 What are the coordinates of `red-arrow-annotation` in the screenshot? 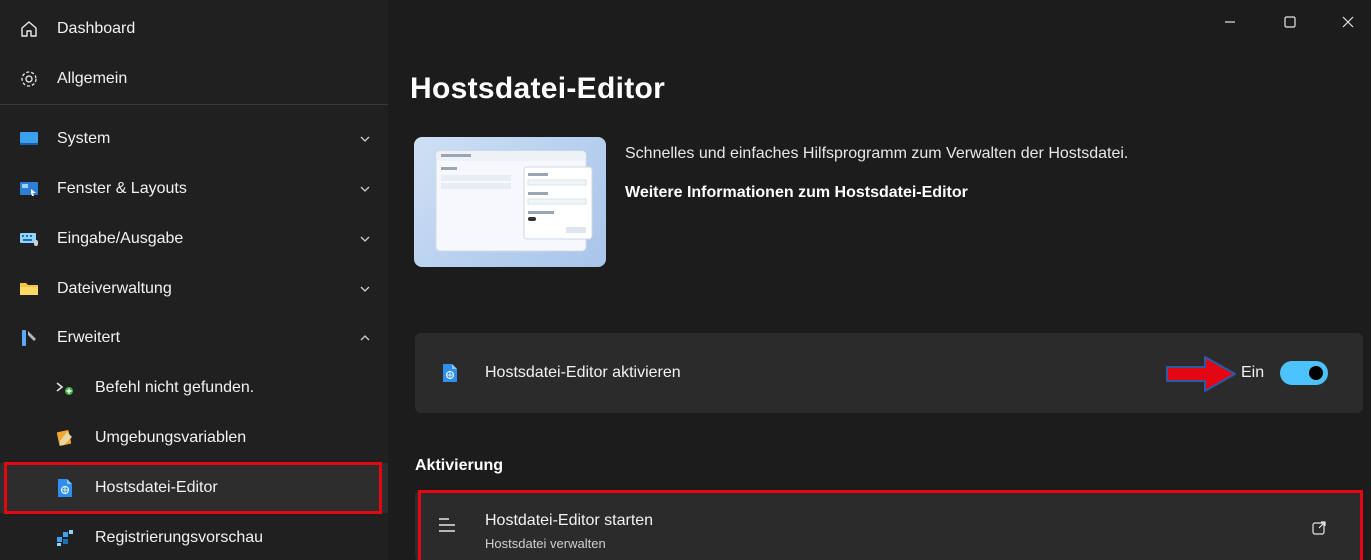 It's located at (1201, 376).